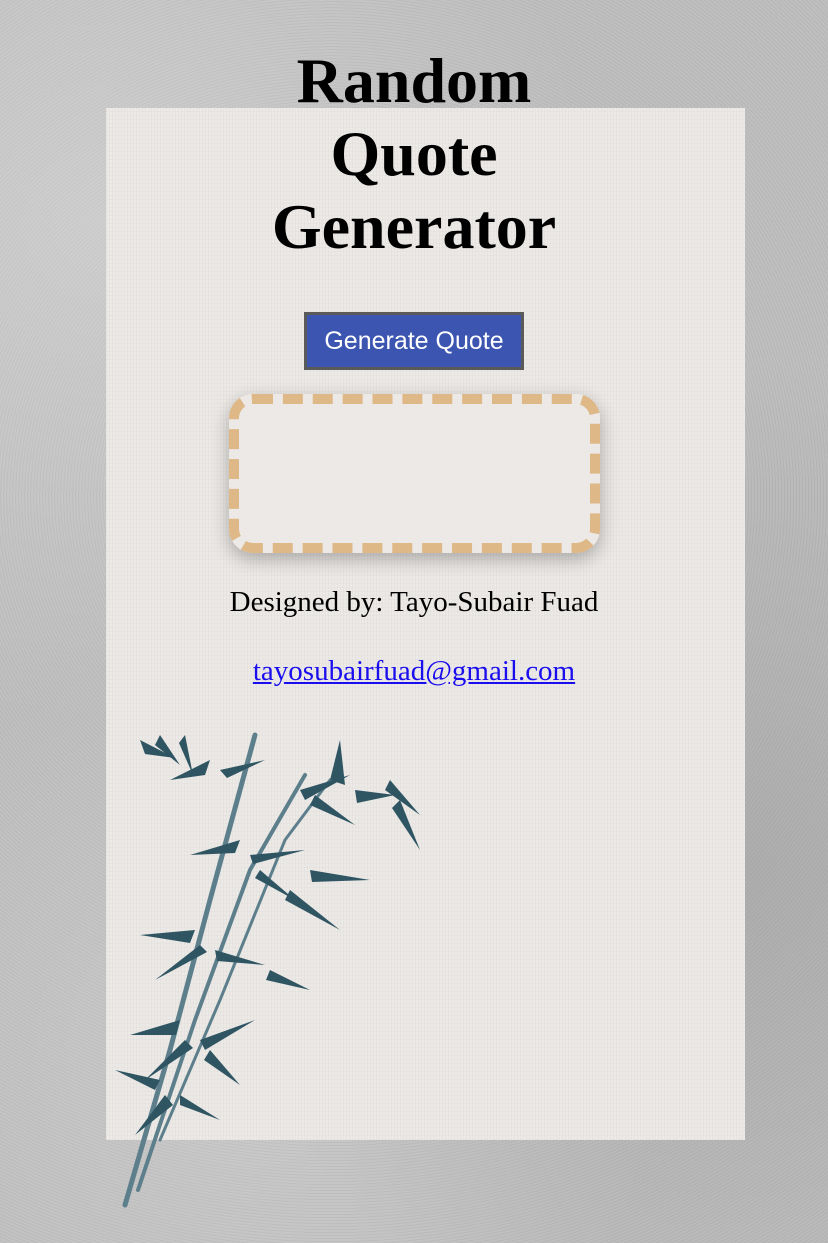 The image size is (828, 1243). Describe the element at coordinates (414, 341) in the screenshot. I see `generate-quote-button: Generate Quote` at that location.